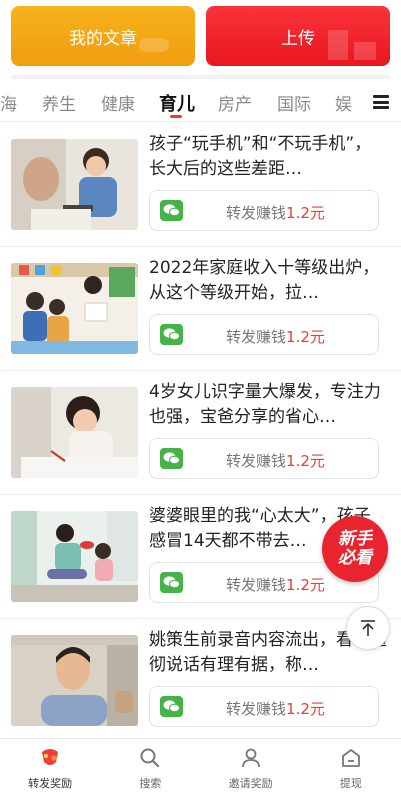  What do you see at coordinates (200, 36) in the screenshot?
I see `top-actions: 我的文章 上传` at bounding box center [200, 36].